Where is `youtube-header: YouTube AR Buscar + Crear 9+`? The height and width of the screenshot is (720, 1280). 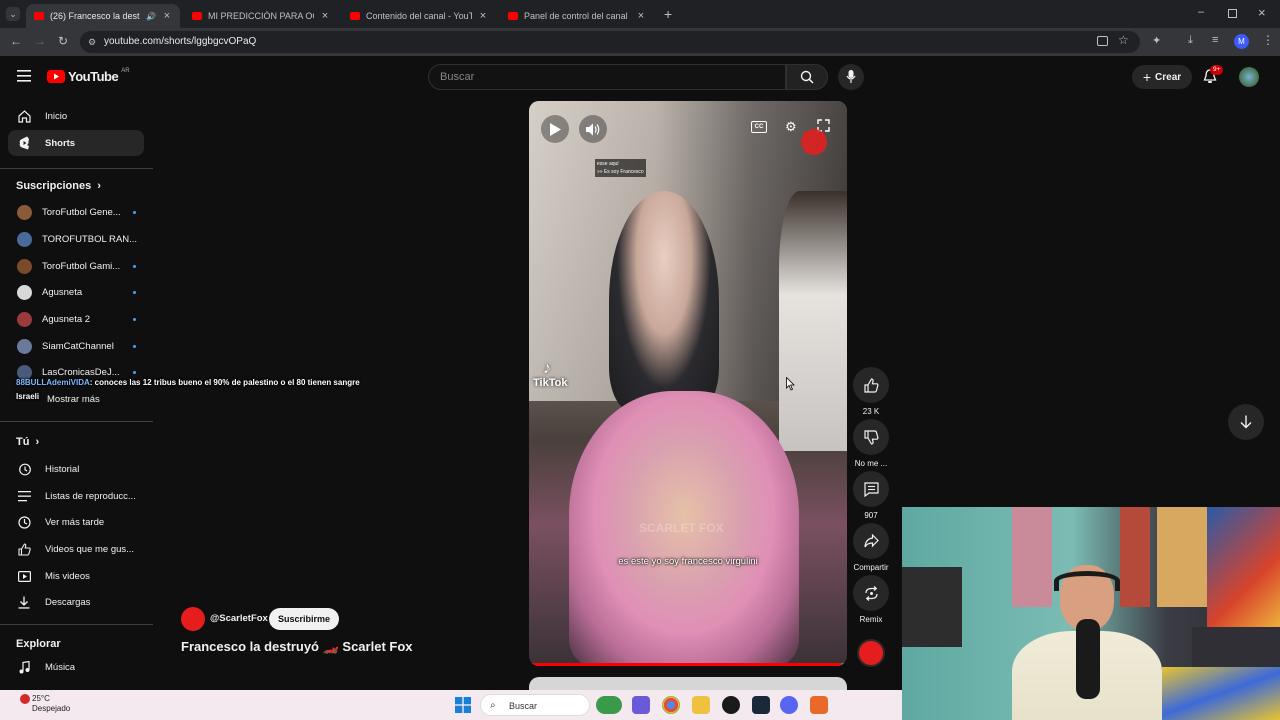 youtube-header: YouTube AR Buscar + Crear 9+ is located at coordinates (640, 78).